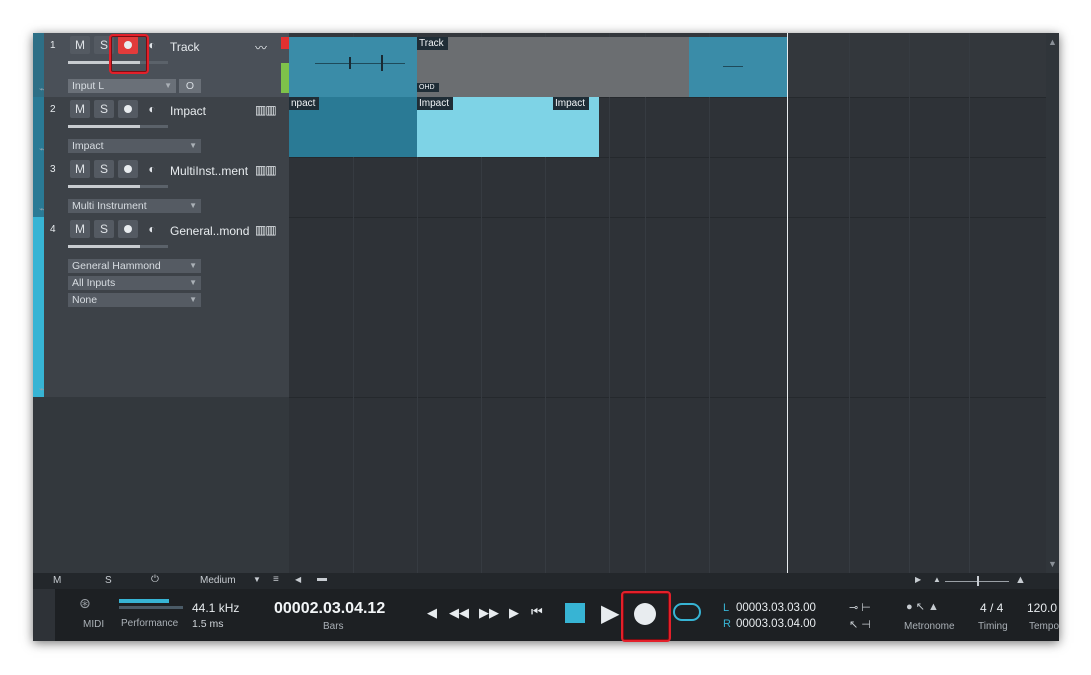  I want to click on track-1: 1 M S ◐ Track 〰 Input L ▼ O ⌁, so click(161, 65).